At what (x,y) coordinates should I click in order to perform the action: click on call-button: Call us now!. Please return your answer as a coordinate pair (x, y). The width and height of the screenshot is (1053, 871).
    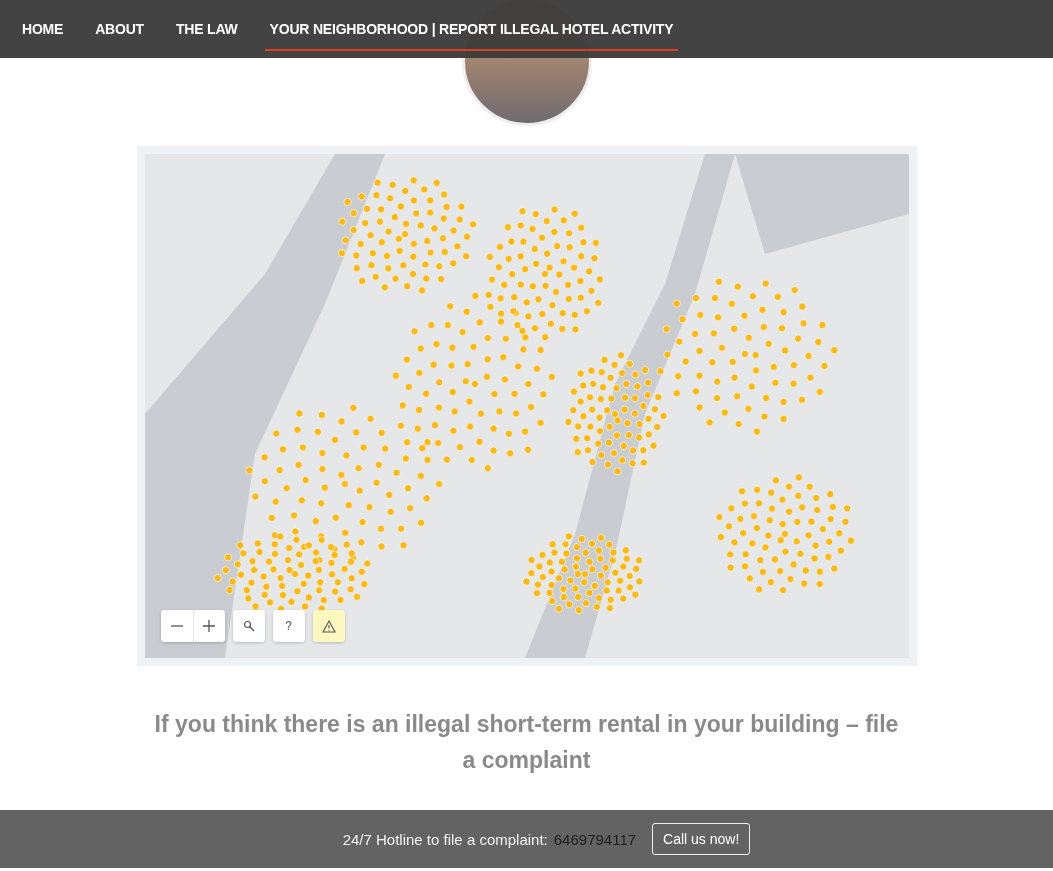
    Looking at the image, I should click on (701, 839).